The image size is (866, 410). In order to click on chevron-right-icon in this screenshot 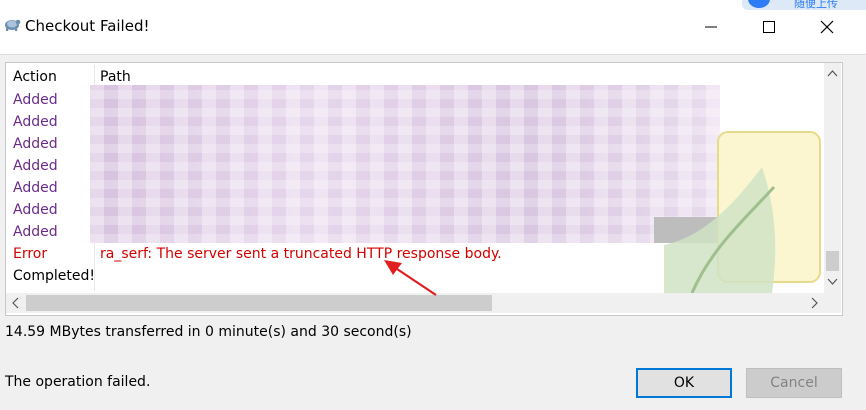, I will do `click(814, 303)`.